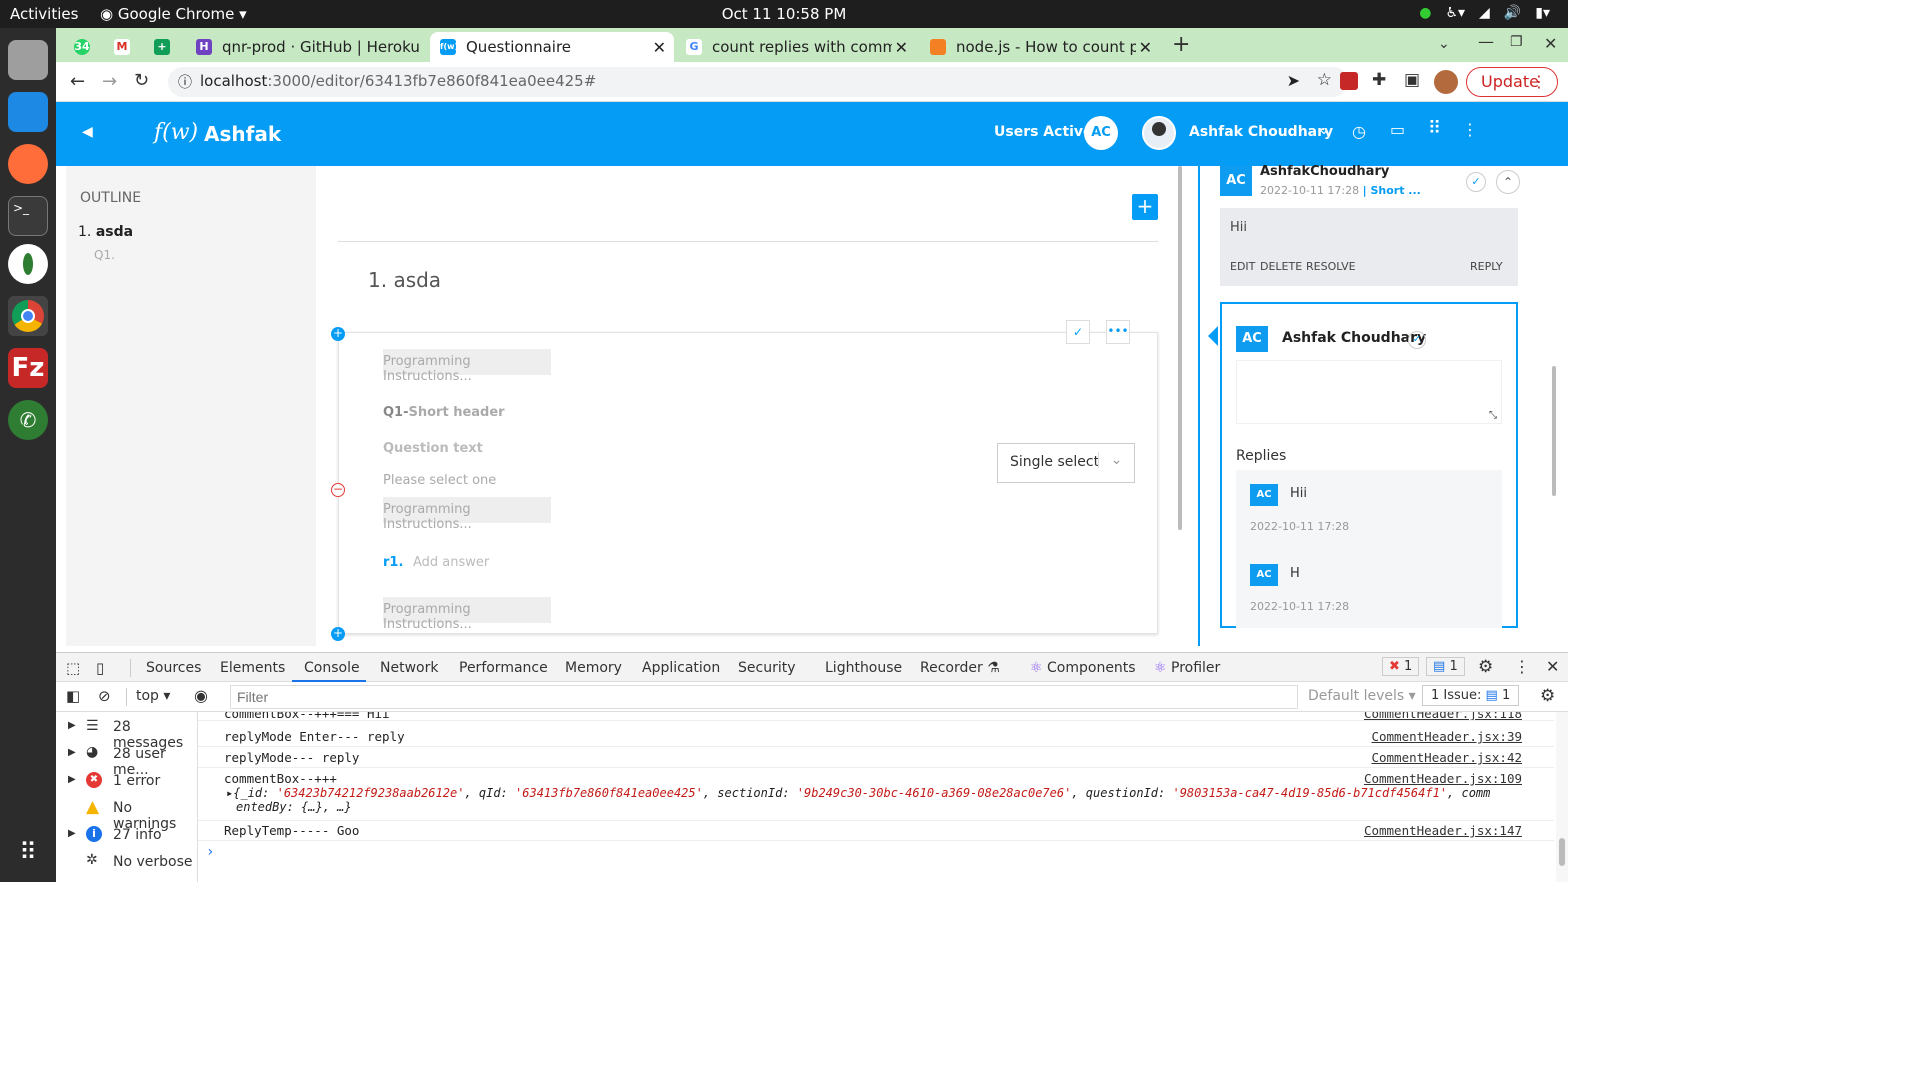  I want to click on editor-scrollbar, so click(1180, 348).